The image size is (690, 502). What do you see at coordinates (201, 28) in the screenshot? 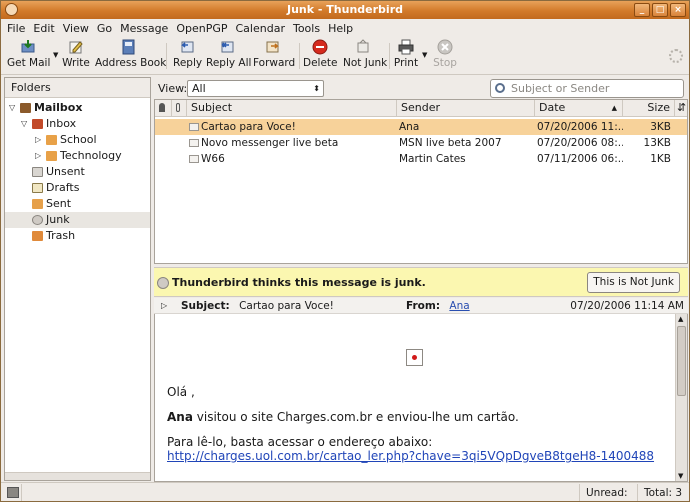
I see `menu-openpgp: OpenPGP` at bounding box center [201, 28].